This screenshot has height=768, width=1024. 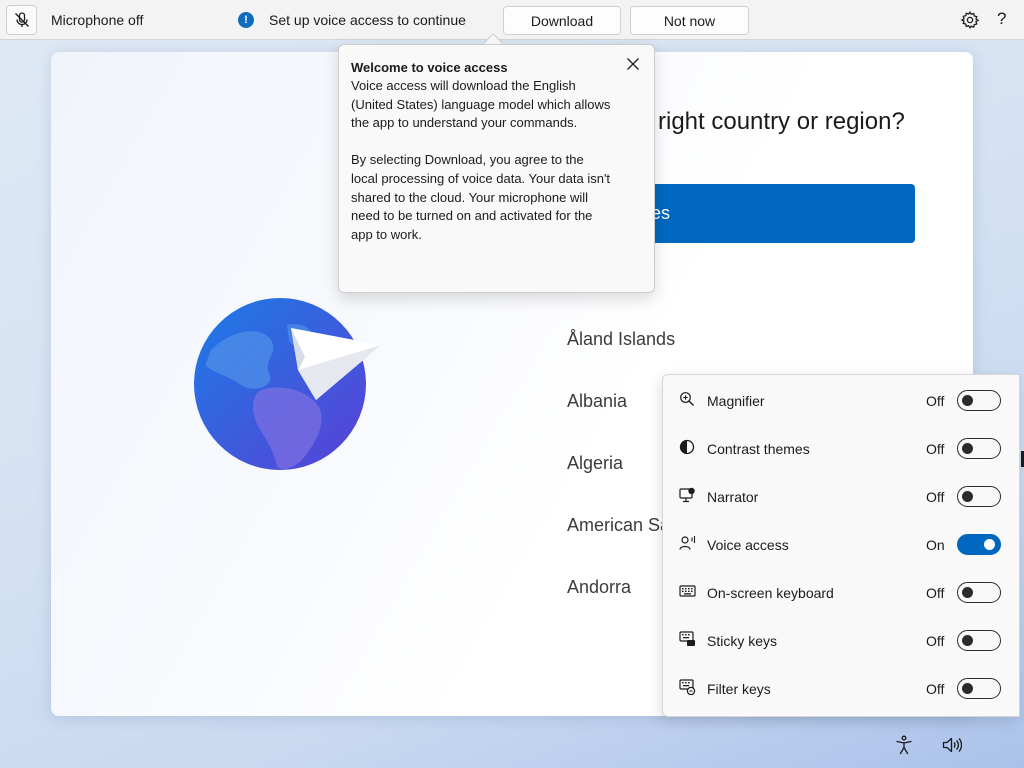 What do you see at coordinates (689, 20) in the screenshot?
I see `not-now-button: Not now` at bounding box center [689, 20].